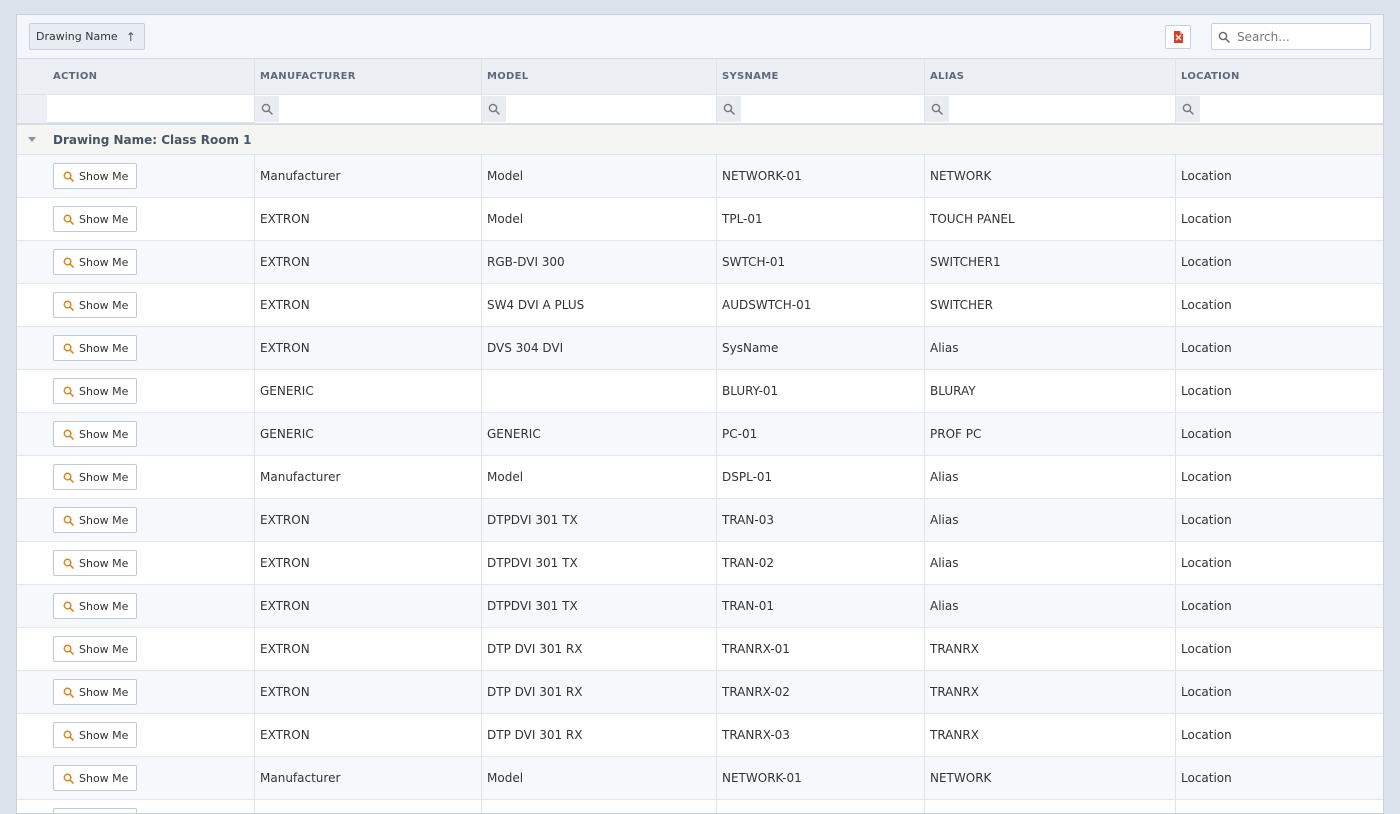 This screenshot has width=1400, height=814. What do you see at coordinates (367, 76) in the screenshot?
I see `column-header-manufacturer: MANUFACTURER` at bounding box center [367, 76].